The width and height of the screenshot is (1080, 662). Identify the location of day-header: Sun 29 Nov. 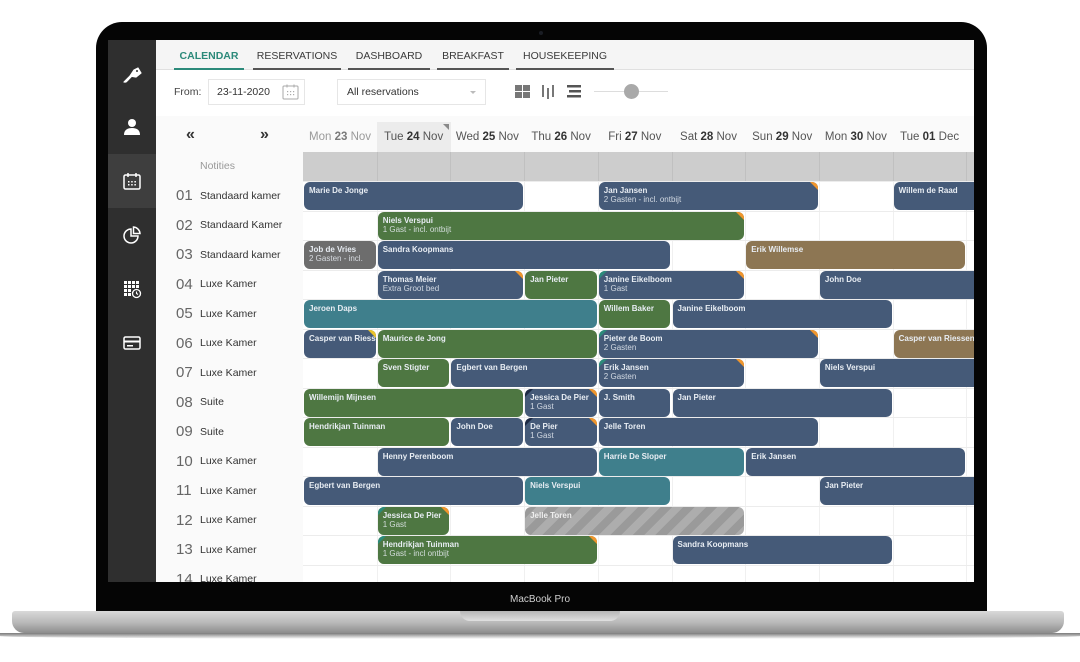
(782, 137).